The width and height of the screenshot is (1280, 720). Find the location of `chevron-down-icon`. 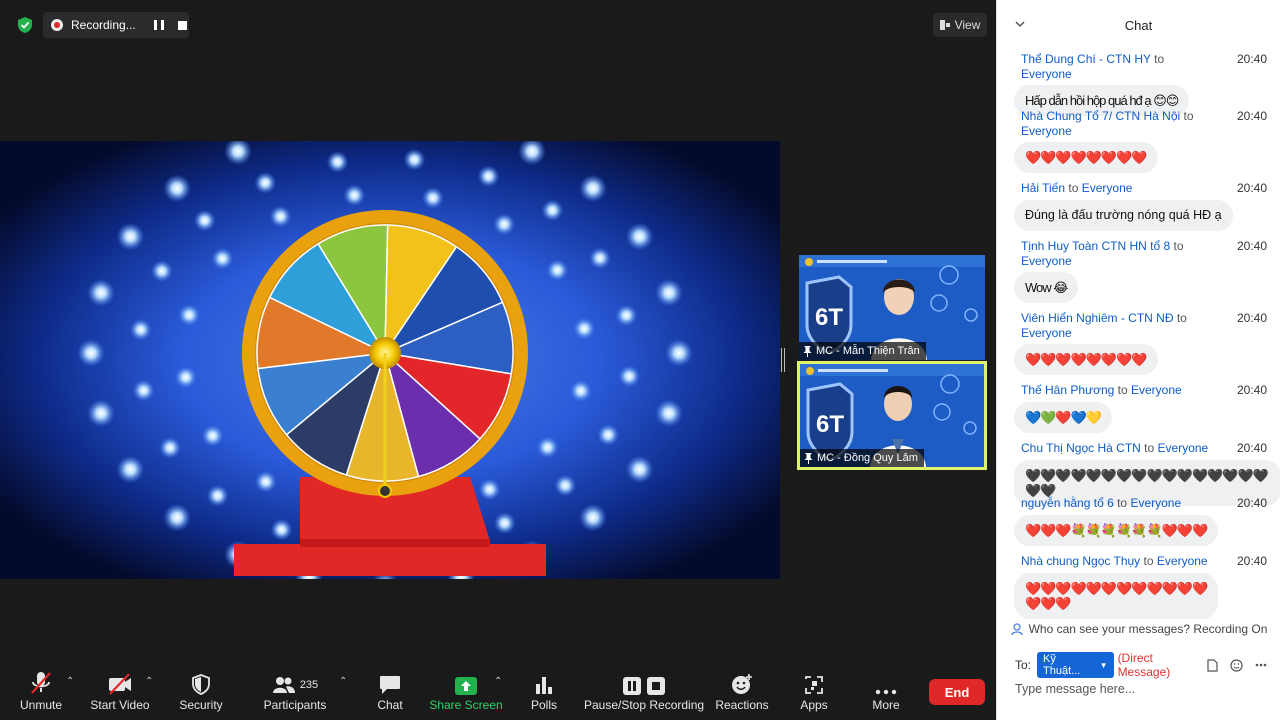

chevron-down-icon is located at coordinates (1020, 24).